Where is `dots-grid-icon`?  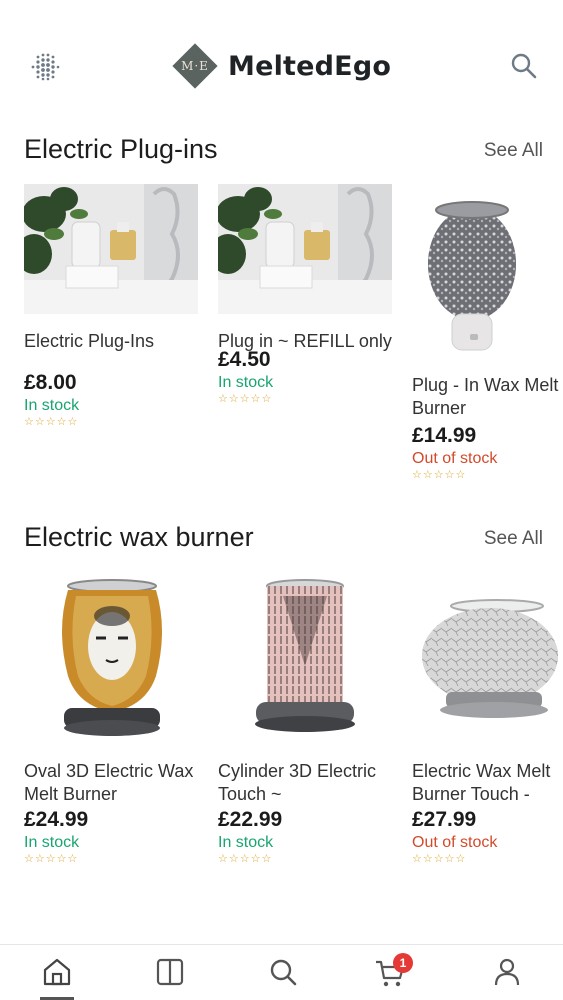 dots-grid-icon is located at coordinates (45, 67).